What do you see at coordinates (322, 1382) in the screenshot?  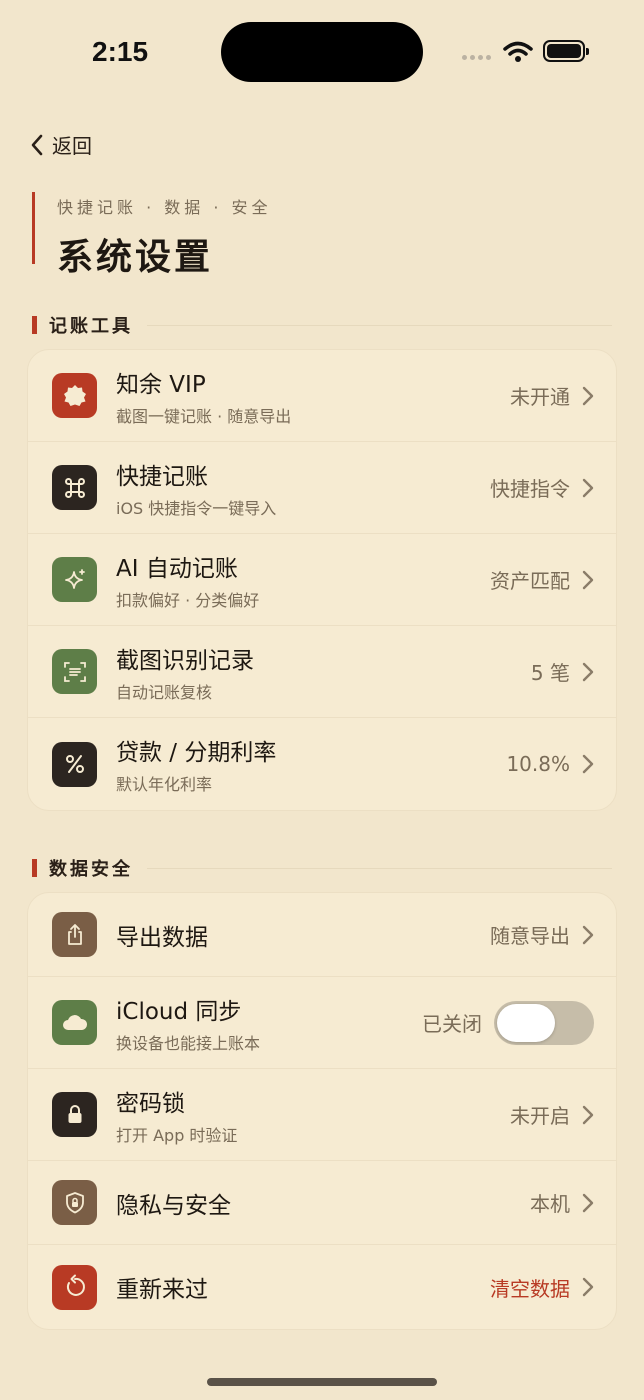 I see `home-indicator` at bounding box center [322, 1382].